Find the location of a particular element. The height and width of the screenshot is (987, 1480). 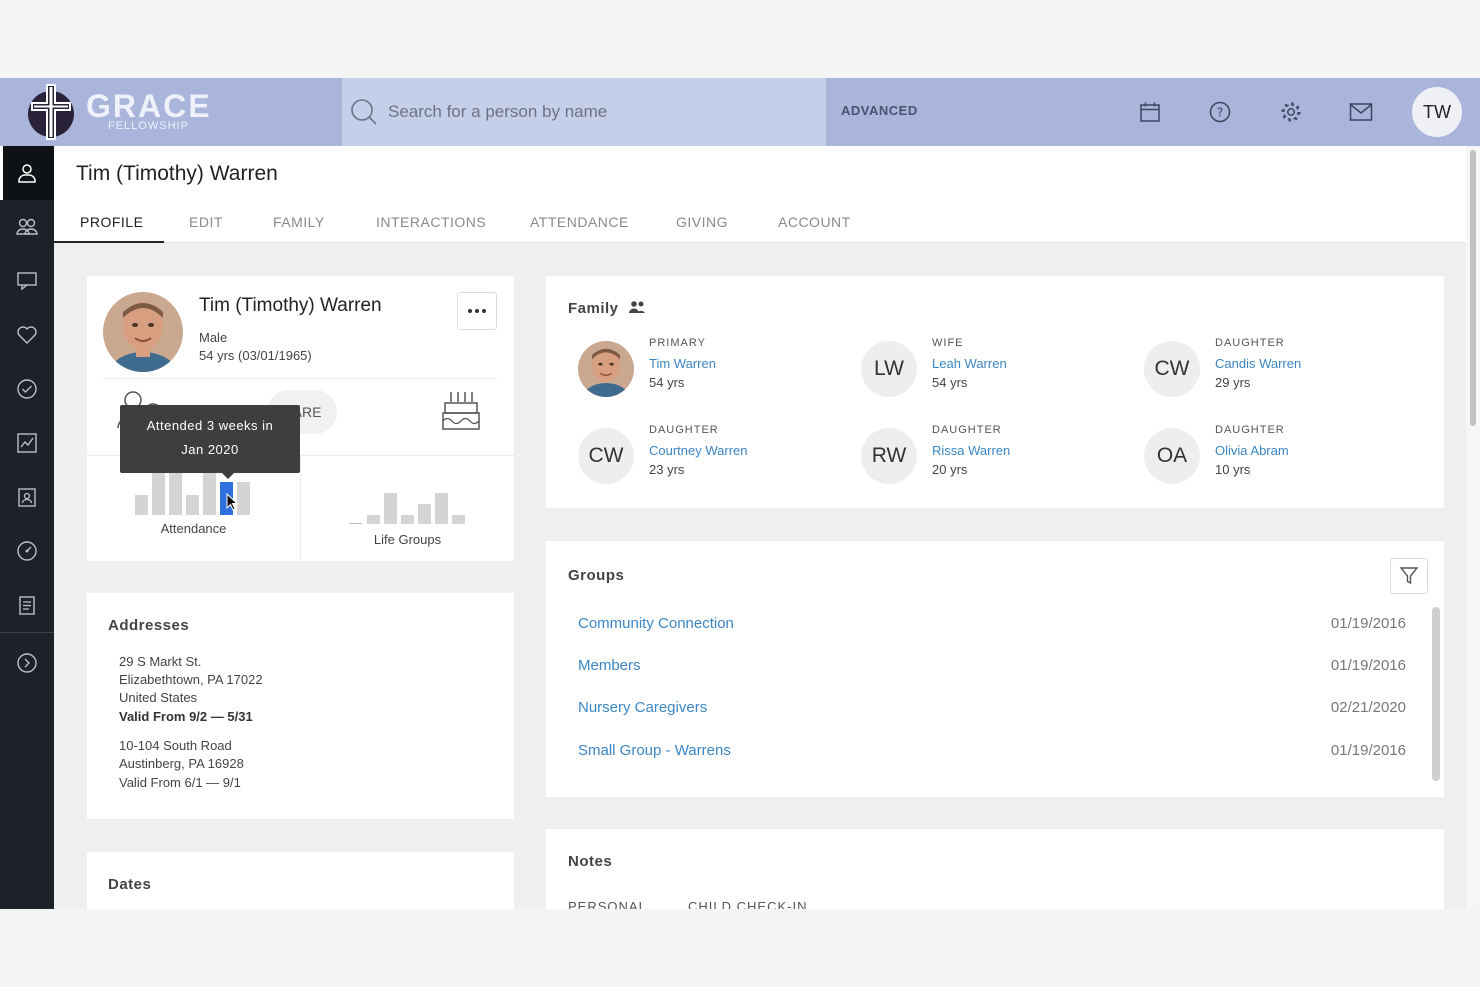

family-member-age: 23 yrs is located at coordinates (667, 469).